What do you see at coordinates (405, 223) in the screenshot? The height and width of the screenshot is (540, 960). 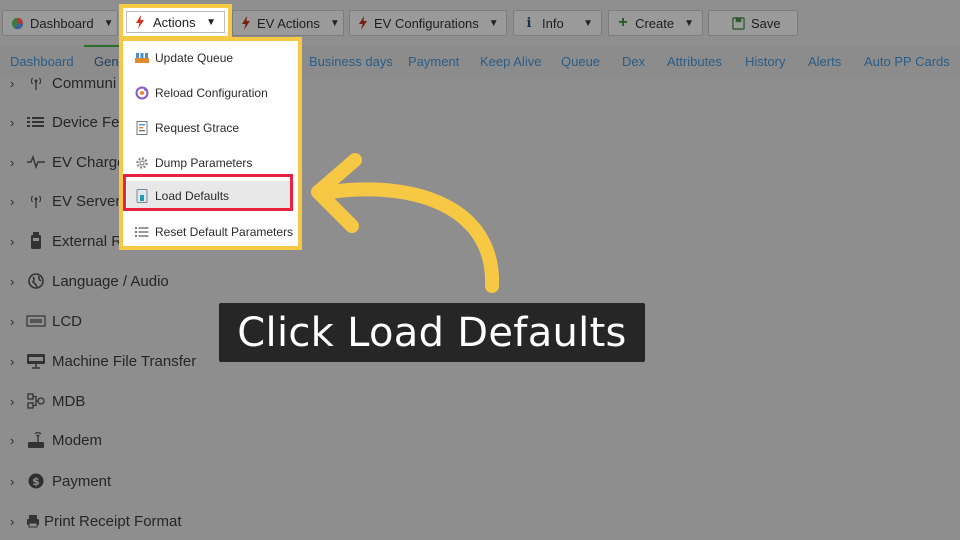 I see `pointer-arrow` at bounding box center [405, 223].